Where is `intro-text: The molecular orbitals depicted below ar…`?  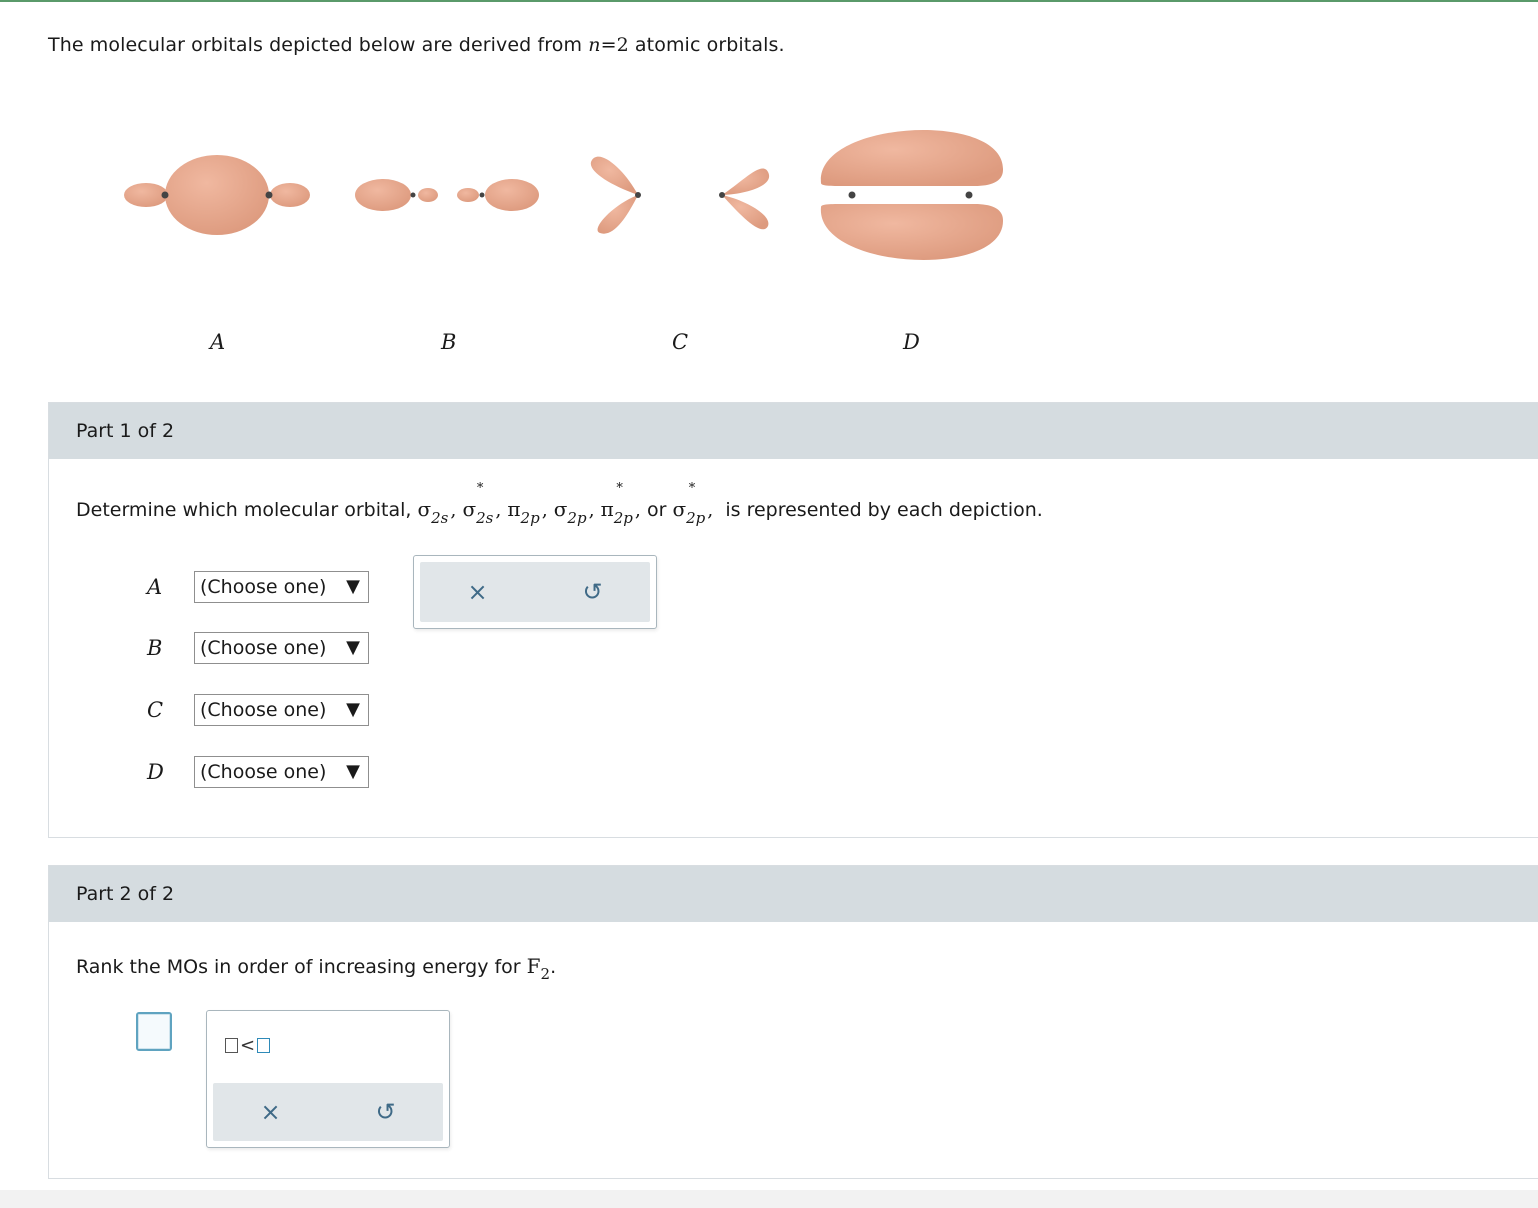
intro-text: The molecular orbitals depicted below ar… is located at coordinates (416, 45).